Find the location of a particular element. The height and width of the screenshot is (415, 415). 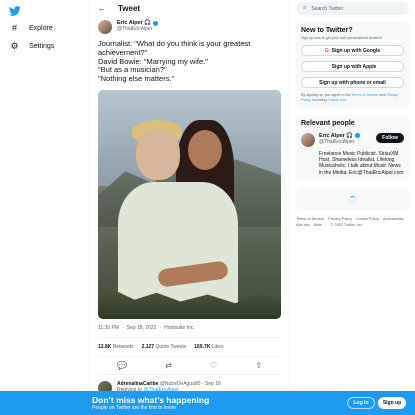

likes-count: 169.7K is located at coordinates (202, 346).